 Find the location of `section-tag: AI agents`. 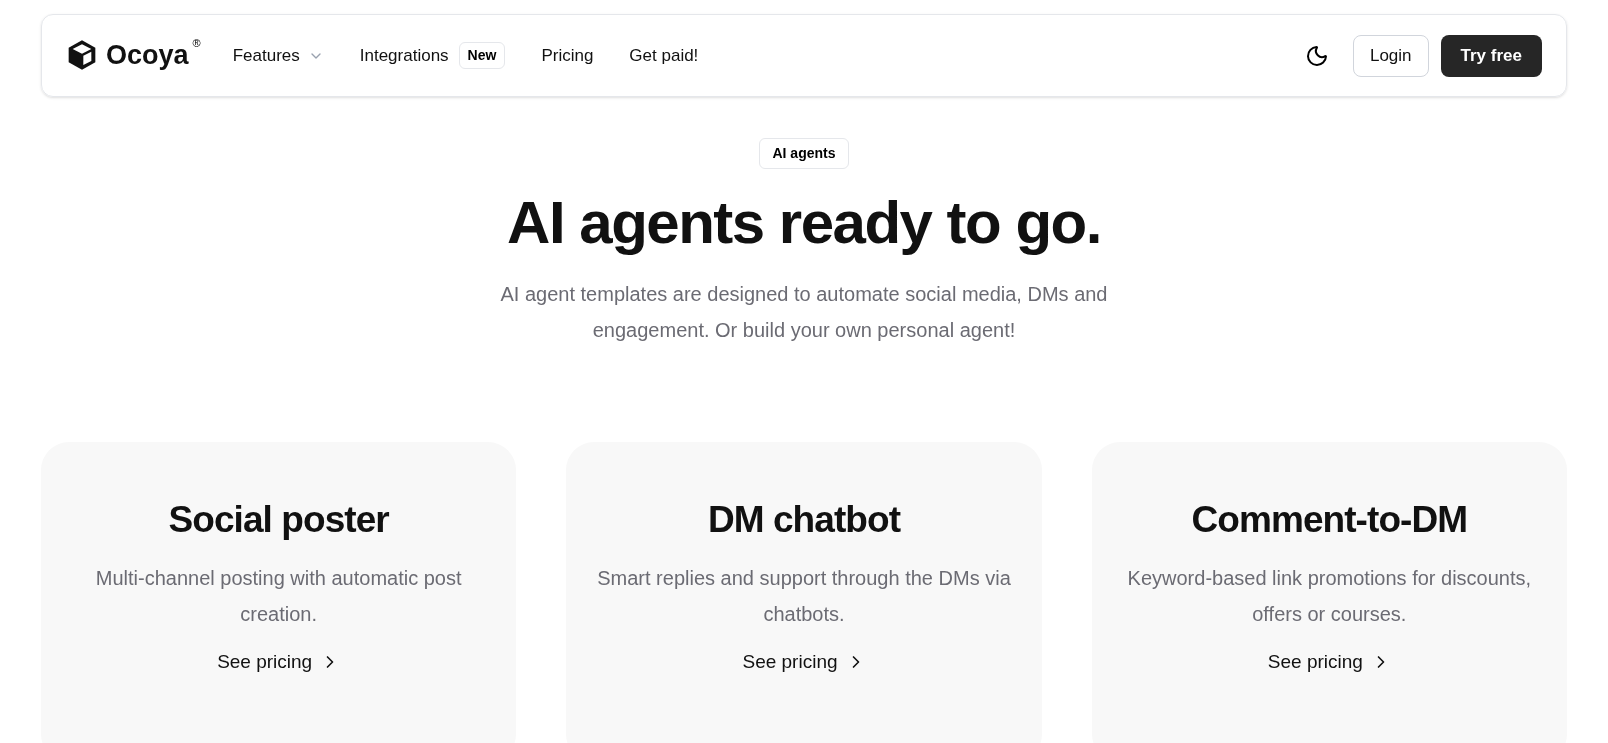

section-tag: AI agents is located at coordinates (804, 153).